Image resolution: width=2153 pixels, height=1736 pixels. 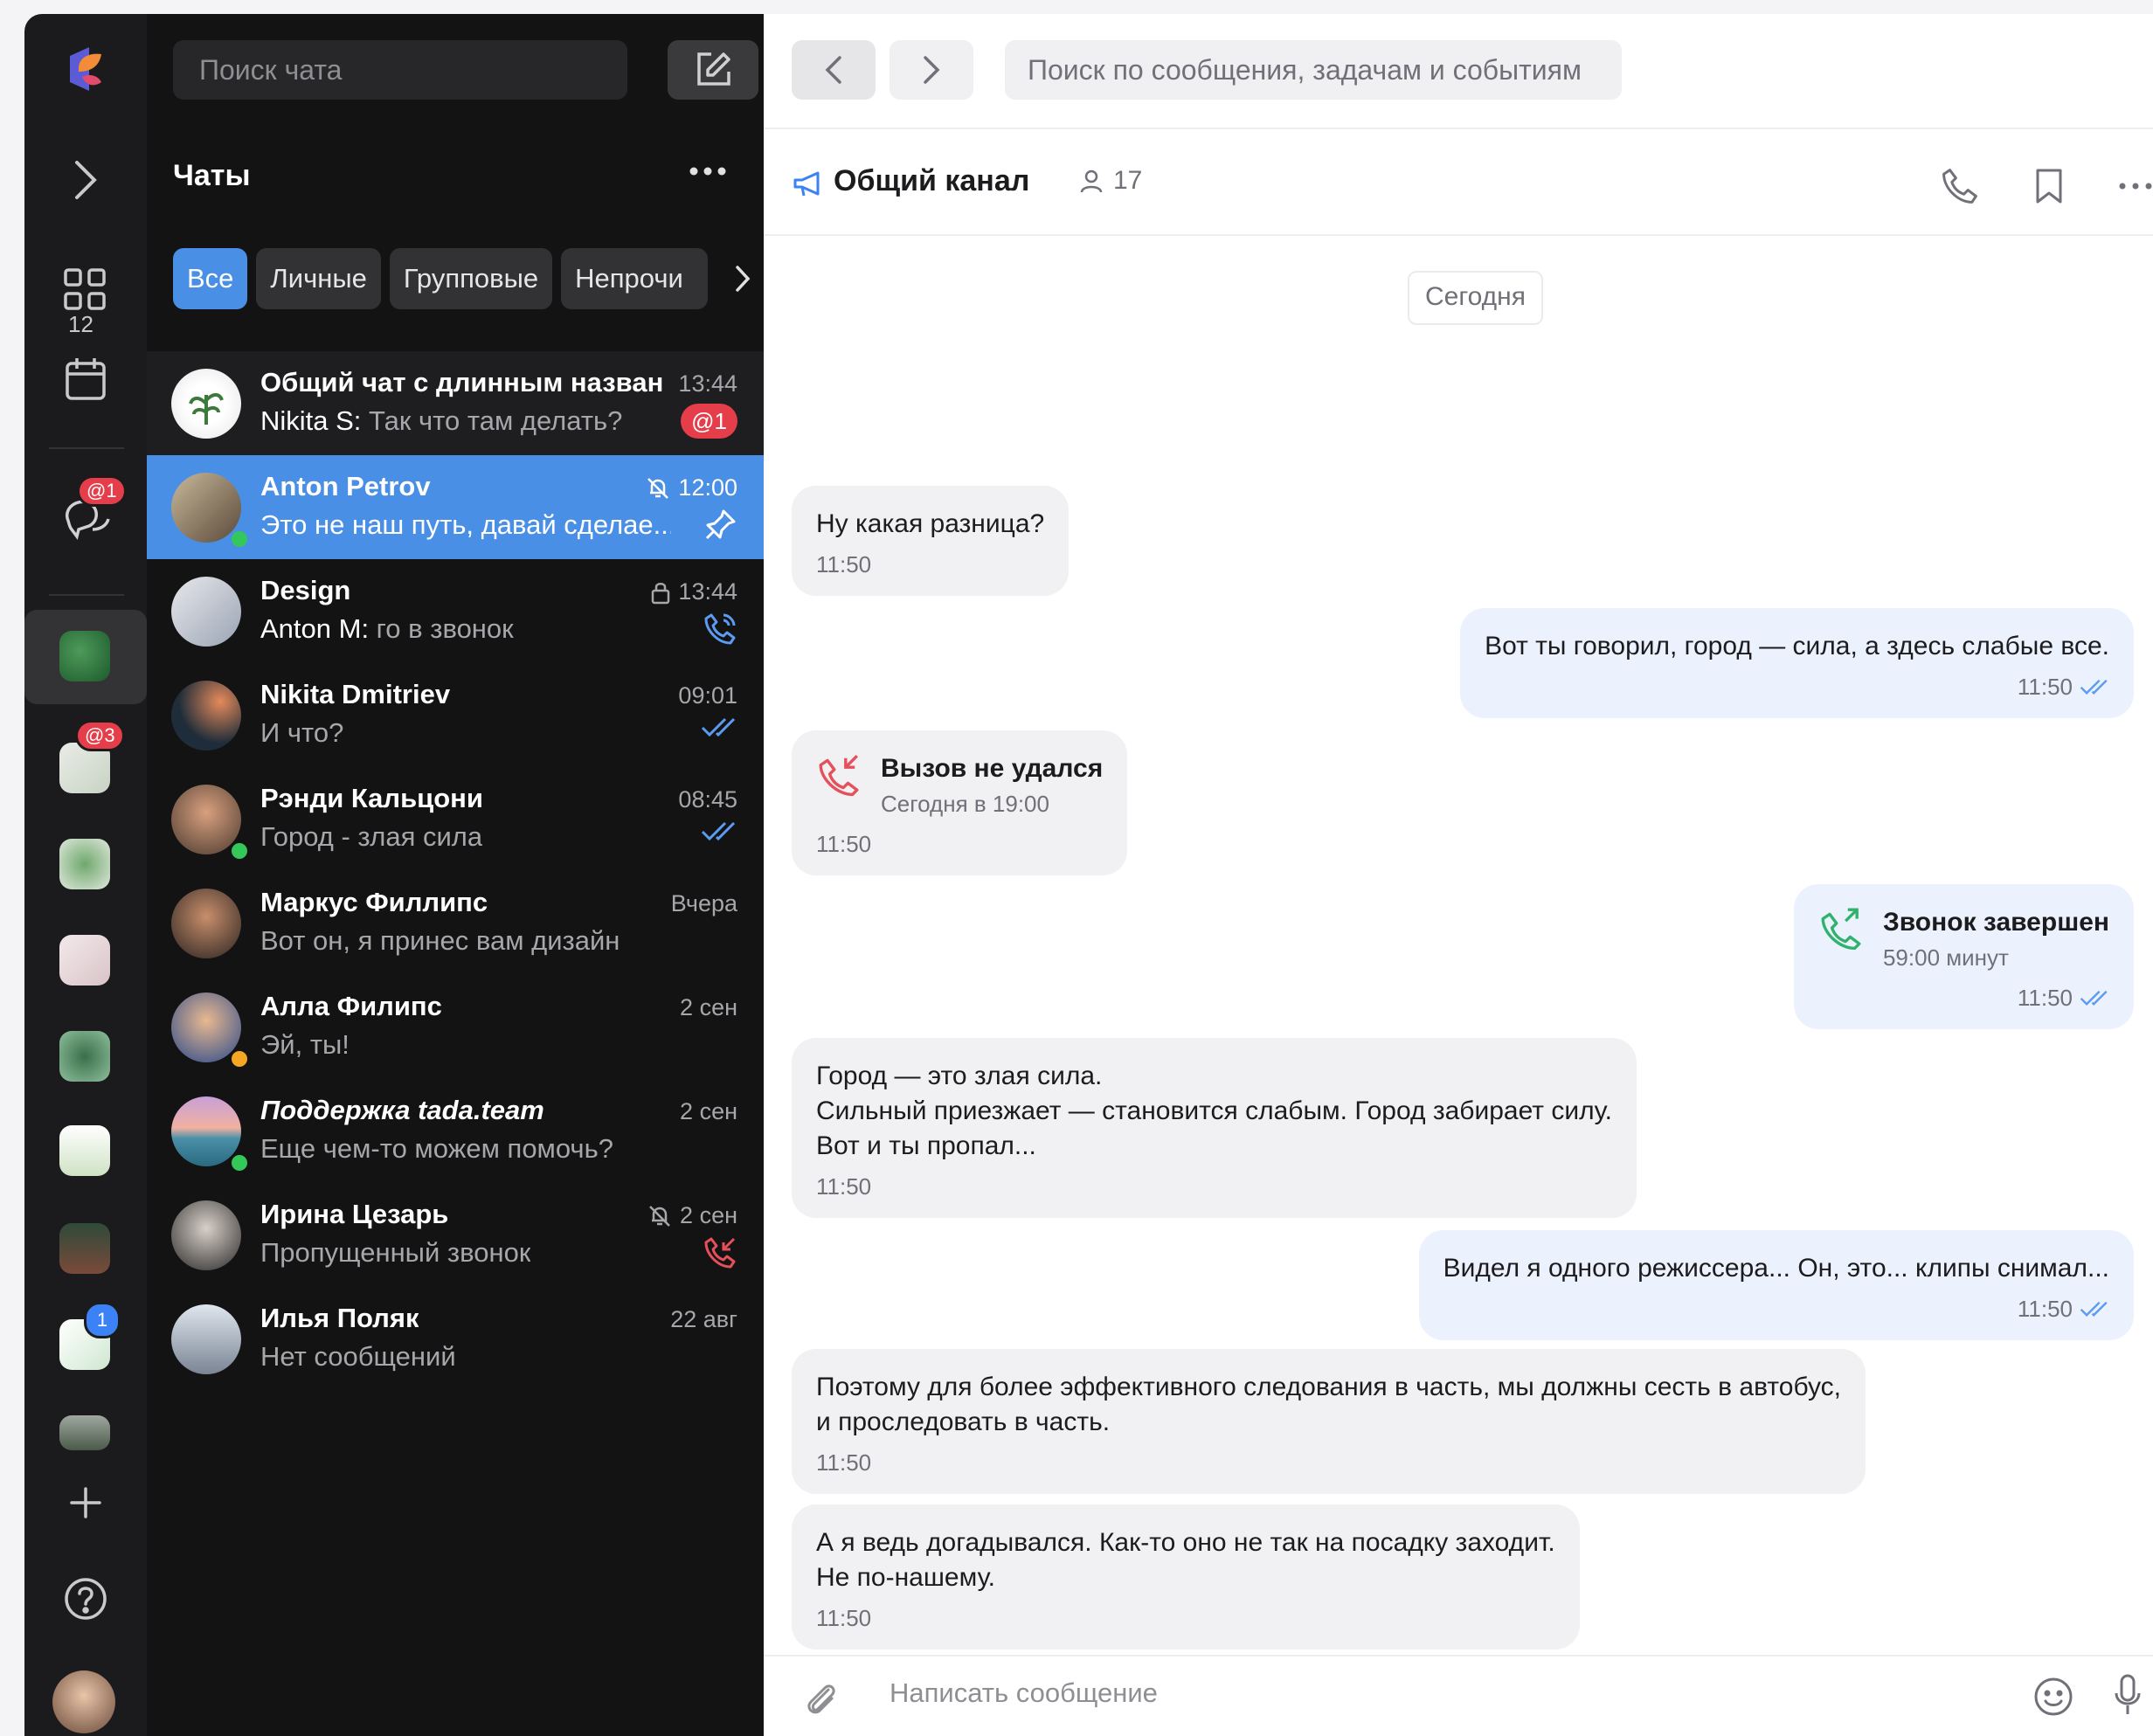 What do you see at coordinates (2128, 1697) in the screenshot?
I see `microphone-icon` at bounding box center [2128, 1697].